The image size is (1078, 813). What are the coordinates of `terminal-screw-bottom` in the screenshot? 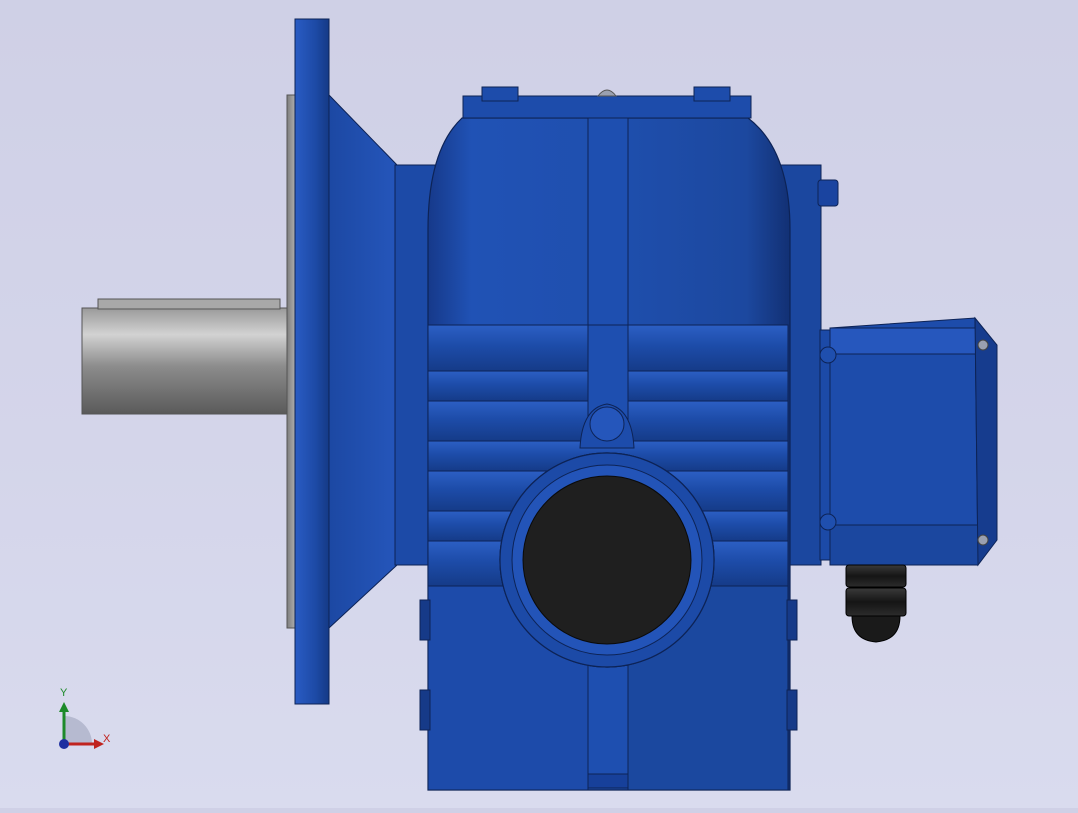 It's located at (983, 540).